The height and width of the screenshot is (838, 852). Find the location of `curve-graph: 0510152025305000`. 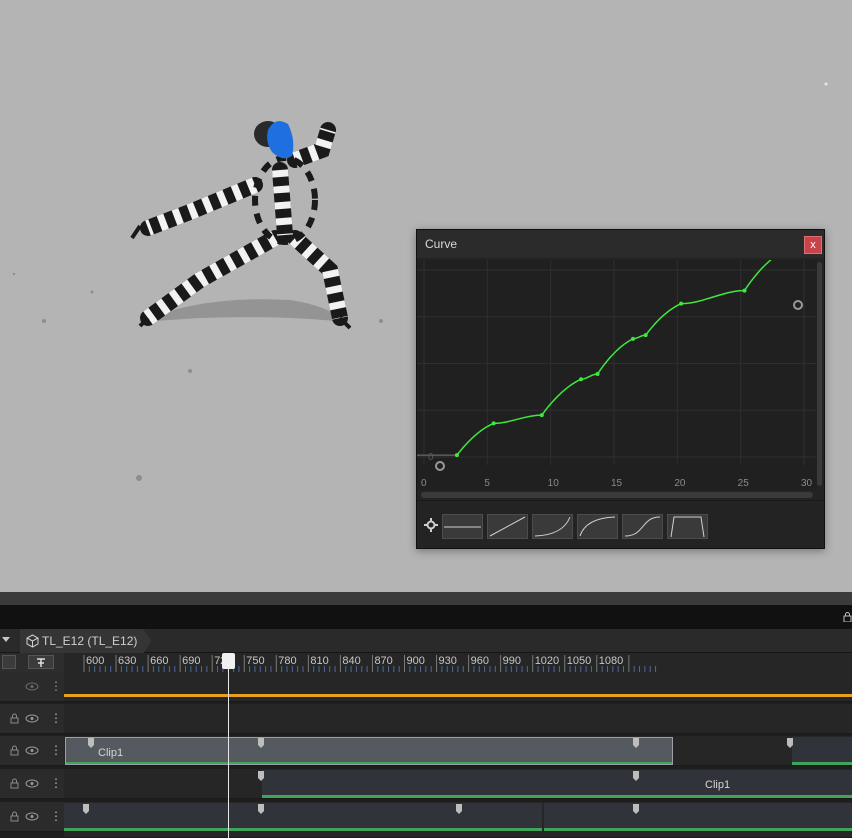

curve-graph: 0510152025305000 is located at coordinates (620, 375).